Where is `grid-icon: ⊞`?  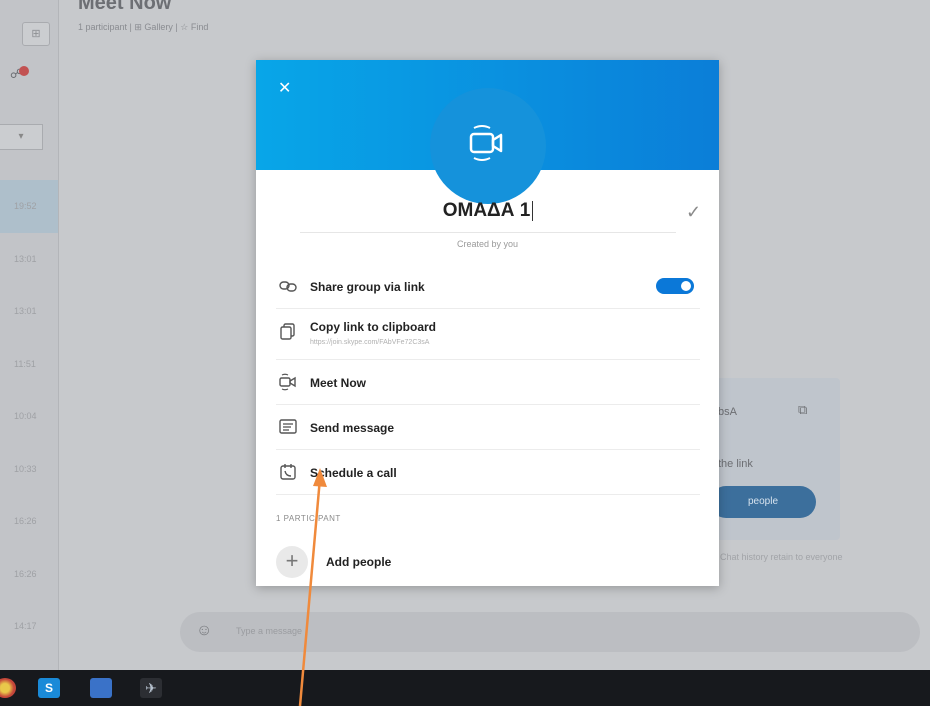
grid-icon: ⊞ is located at coordinates (36, 34).